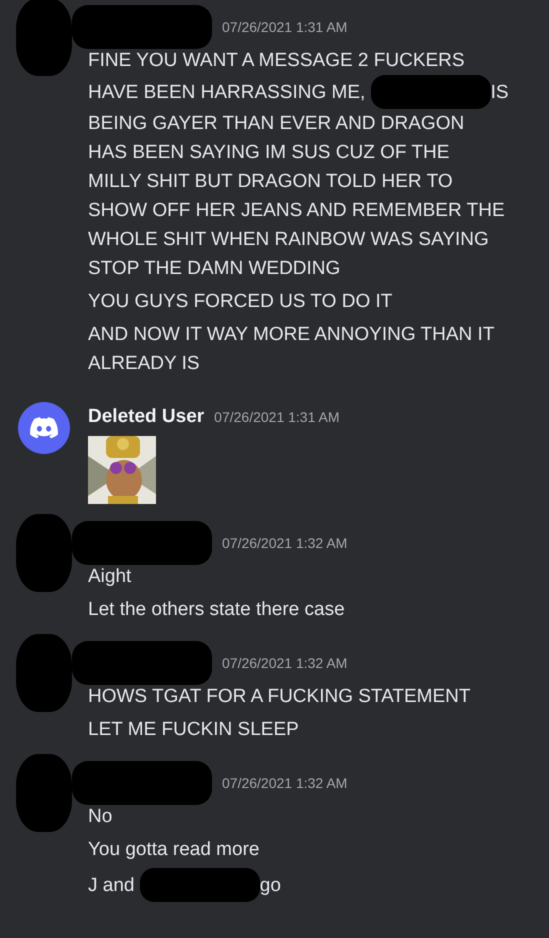  What do you see at coordinates (276, 61) in the screenshot?
I see `message-text: FINE YOU WANT A MESSAGE 2 FUCKERS` at bounding box center [276, 61].